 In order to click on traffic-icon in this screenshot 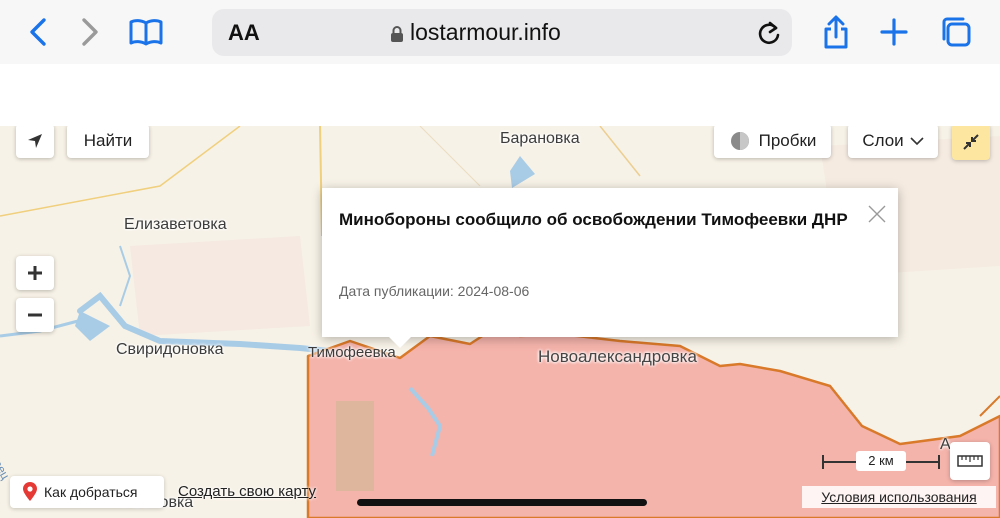, I will do `click(739, 141)`.